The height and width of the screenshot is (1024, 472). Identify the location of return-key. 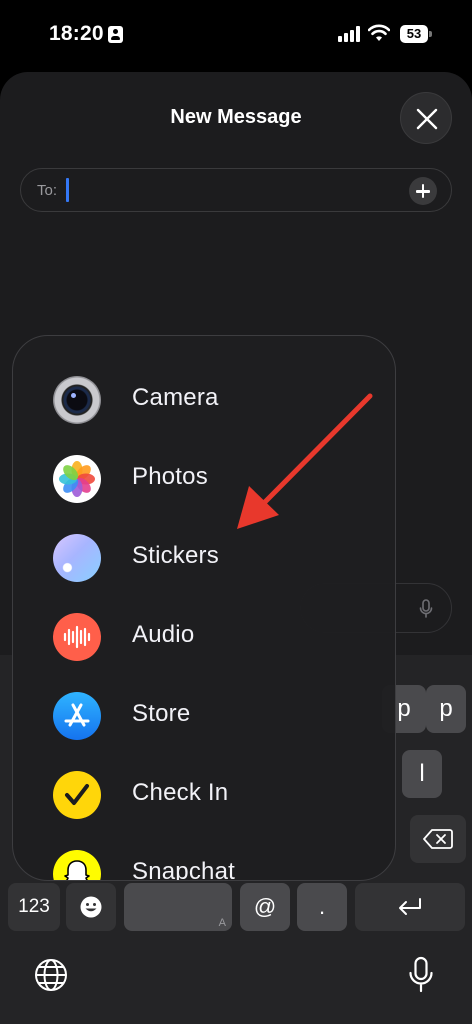
(410, 907).